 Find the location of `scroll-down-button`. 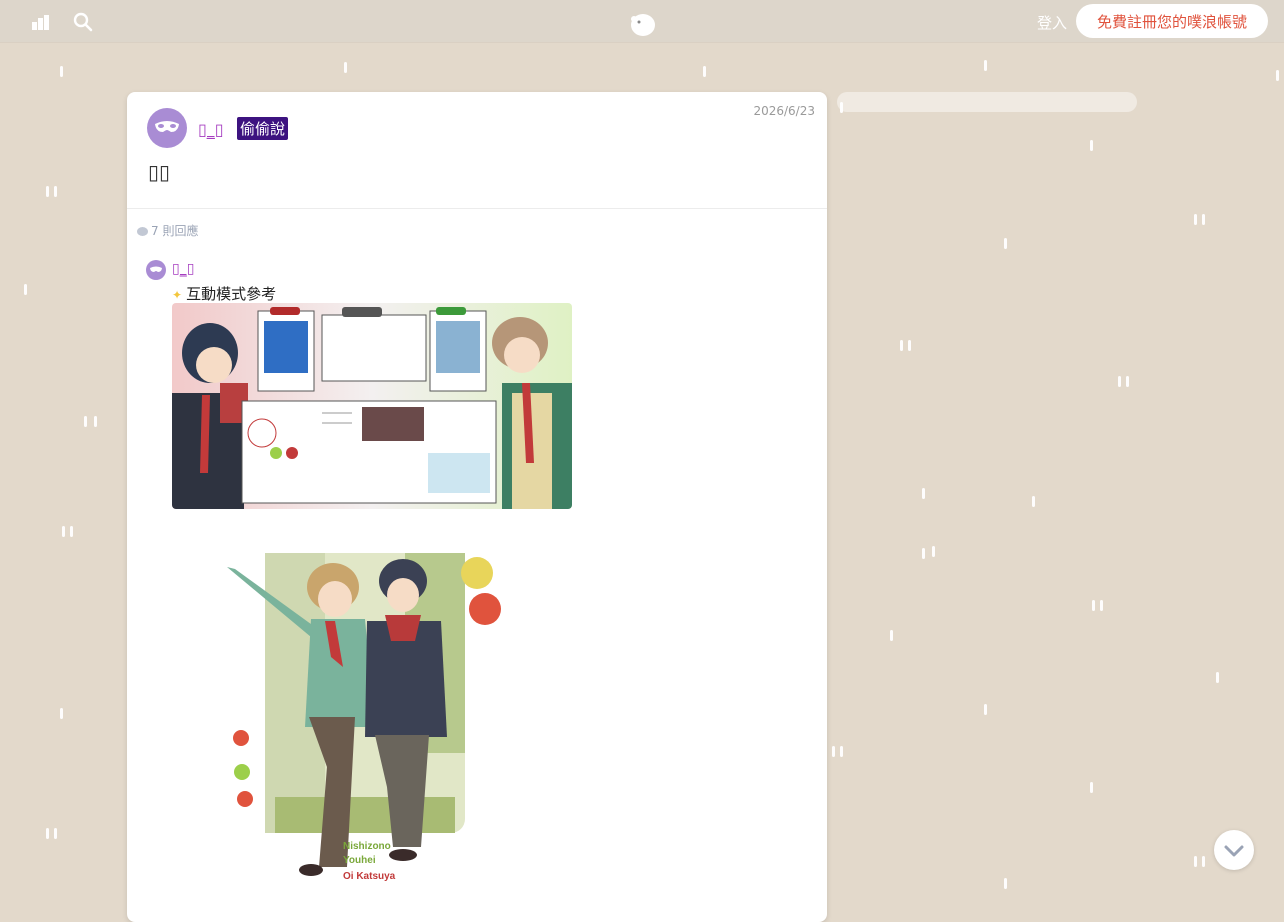

scroll-down-button is located at coordinates (1234, 850).